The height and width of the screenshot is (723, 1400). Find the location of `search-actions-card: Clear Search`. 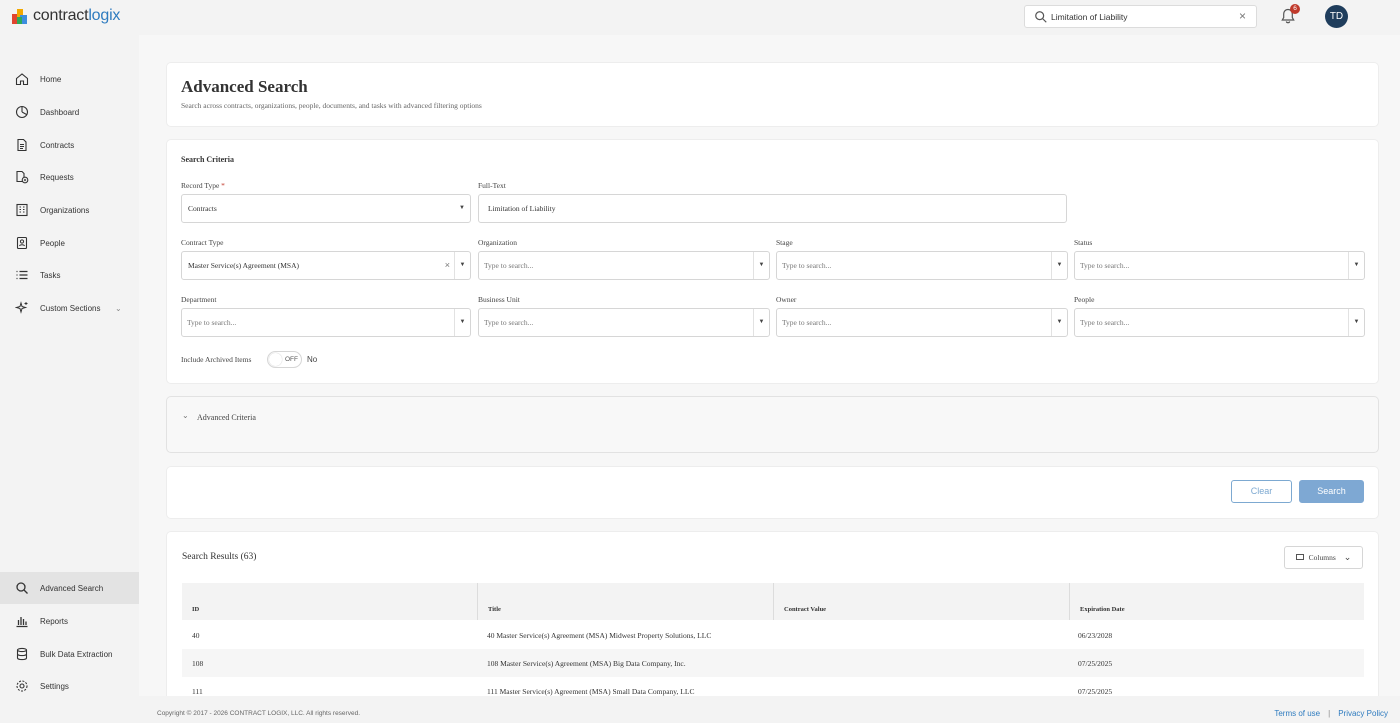

search-actions-card: Clear Search is located at coordinates (772, 492).